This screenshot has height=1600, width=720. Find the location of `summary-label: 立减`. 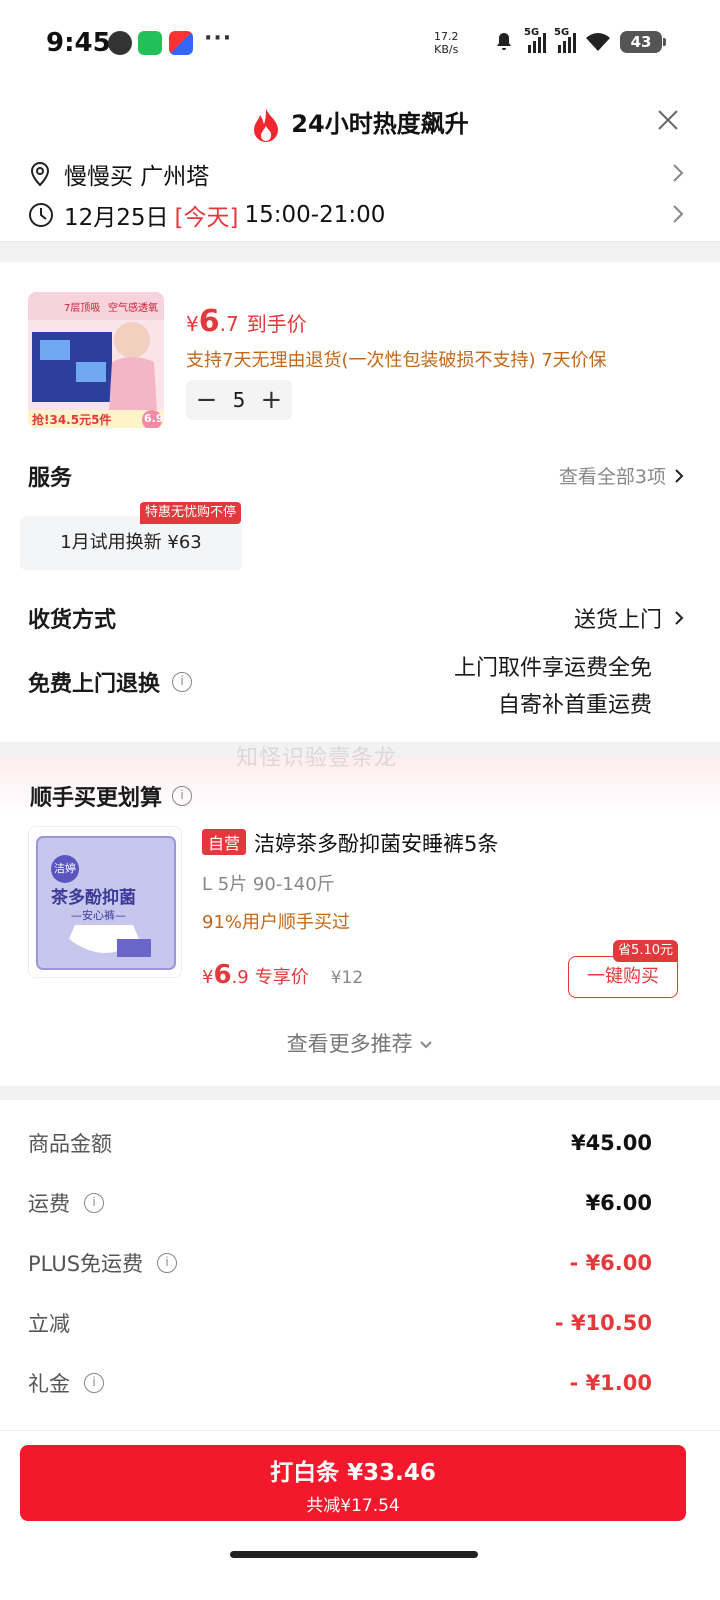

summary-label: 立减 is located at coordinates (49, 1324).